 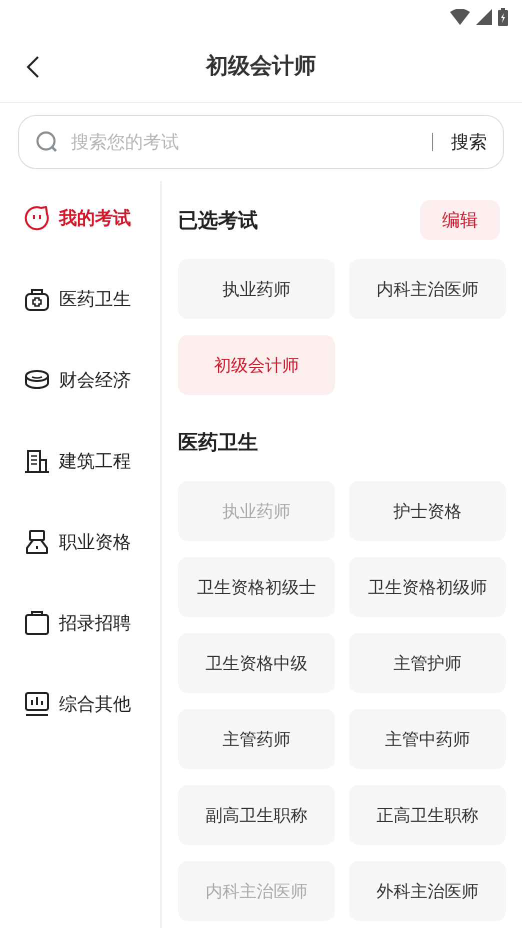 I want to click on exam-chip: 卫生资格初级师, so click(x=427, y=587).